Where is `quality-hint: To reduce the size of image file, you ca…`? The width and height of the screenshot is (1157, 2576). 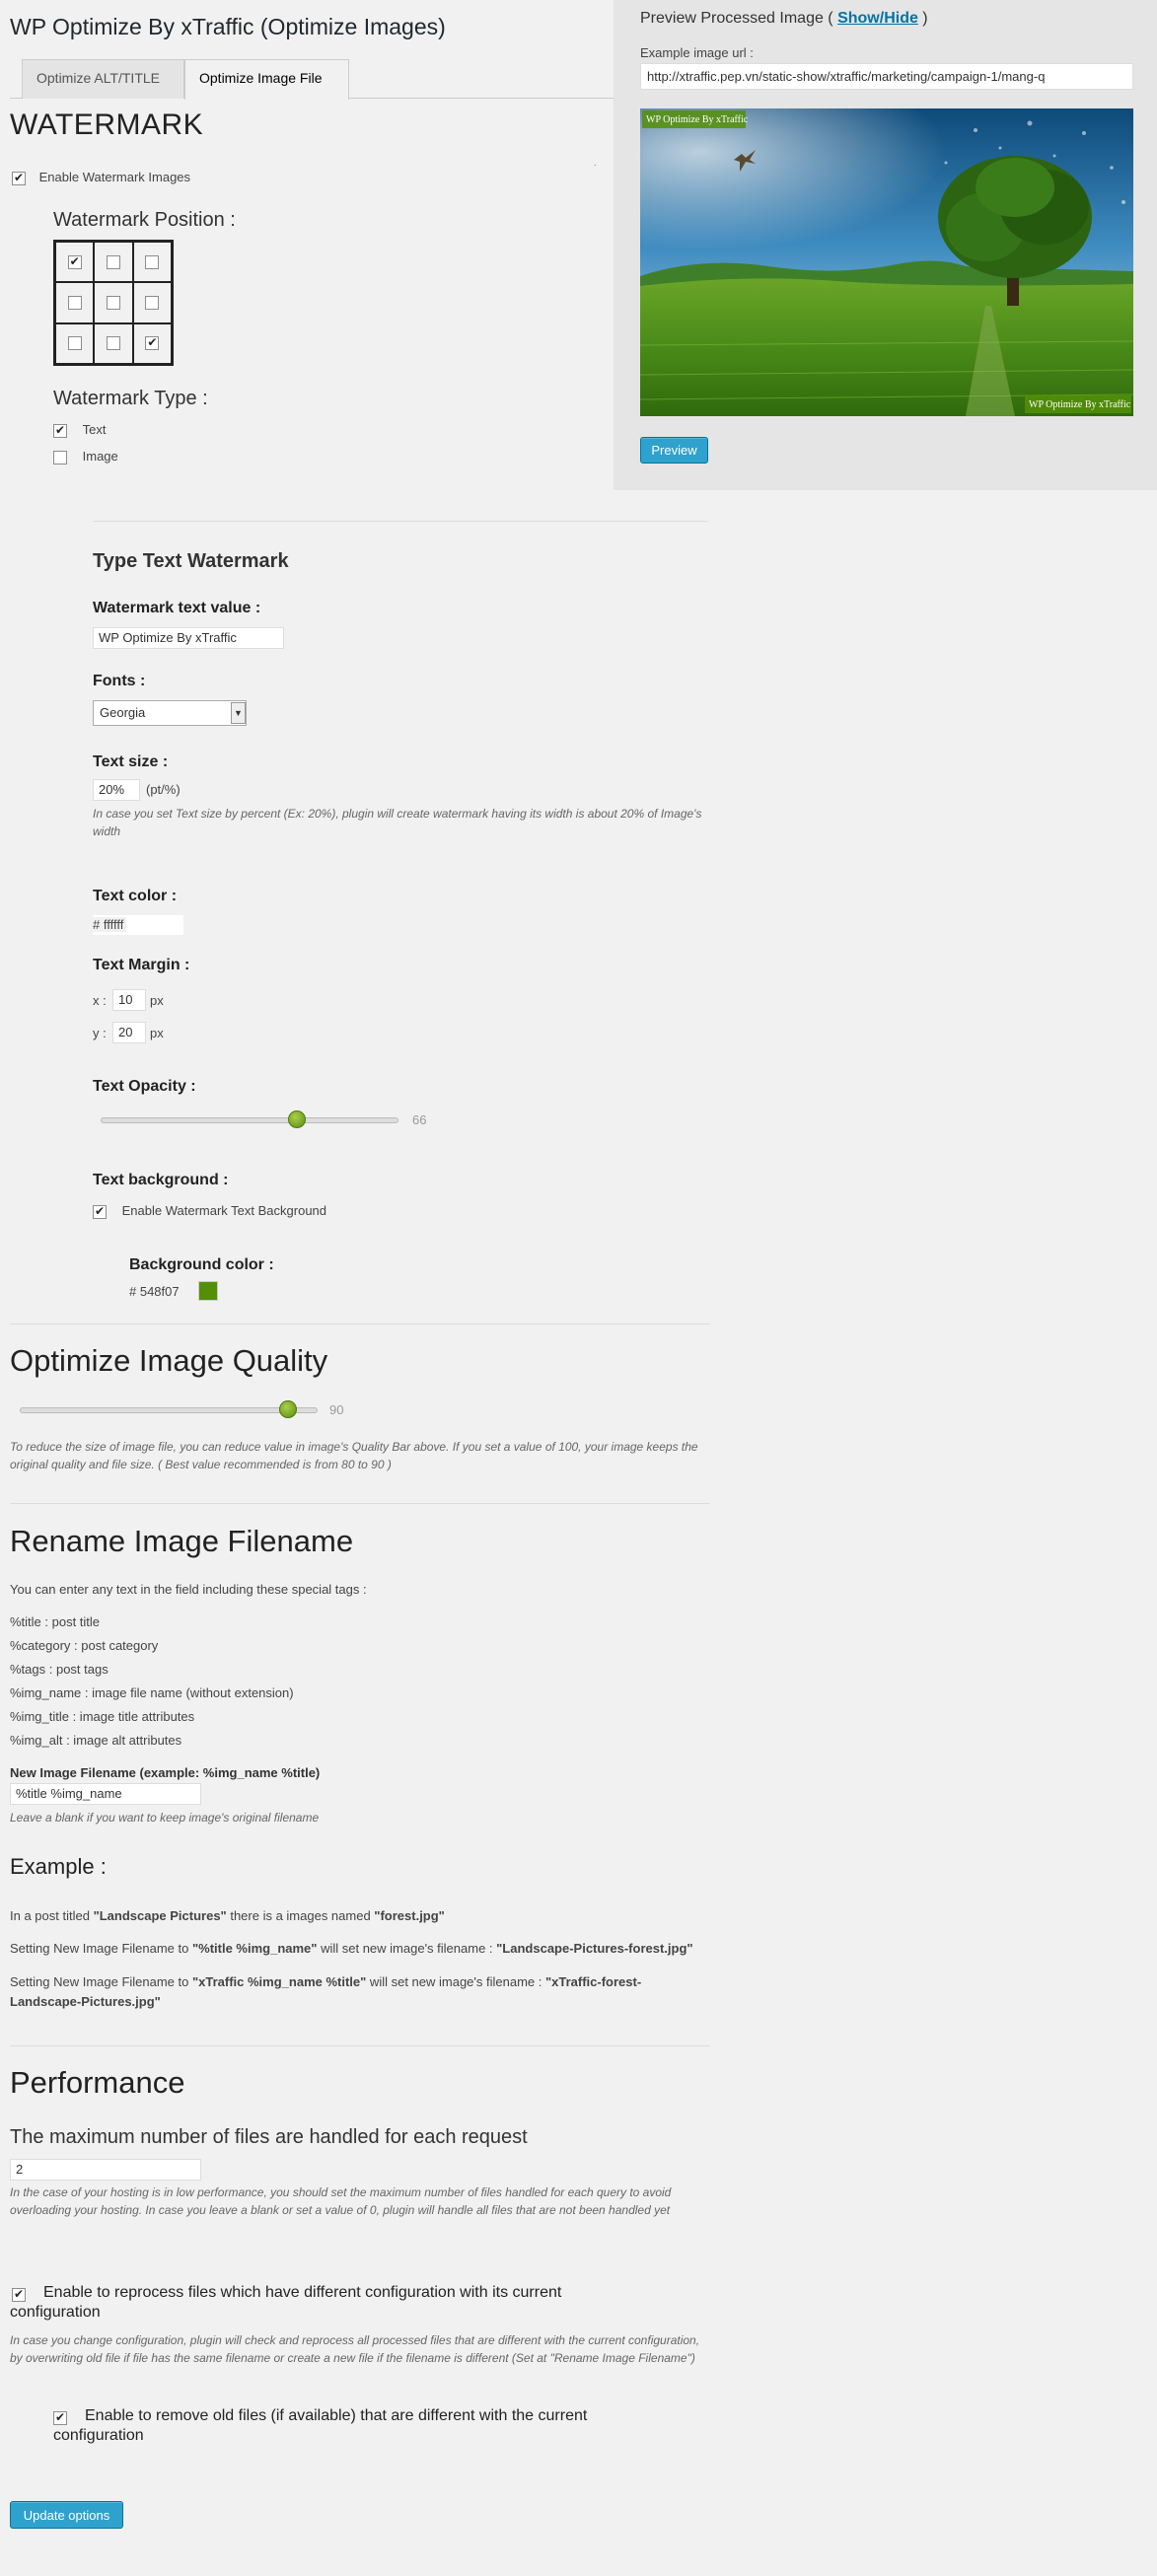
quality-hint: To reduce the size of image file, you ca… is located at coordinates (354, 1456).